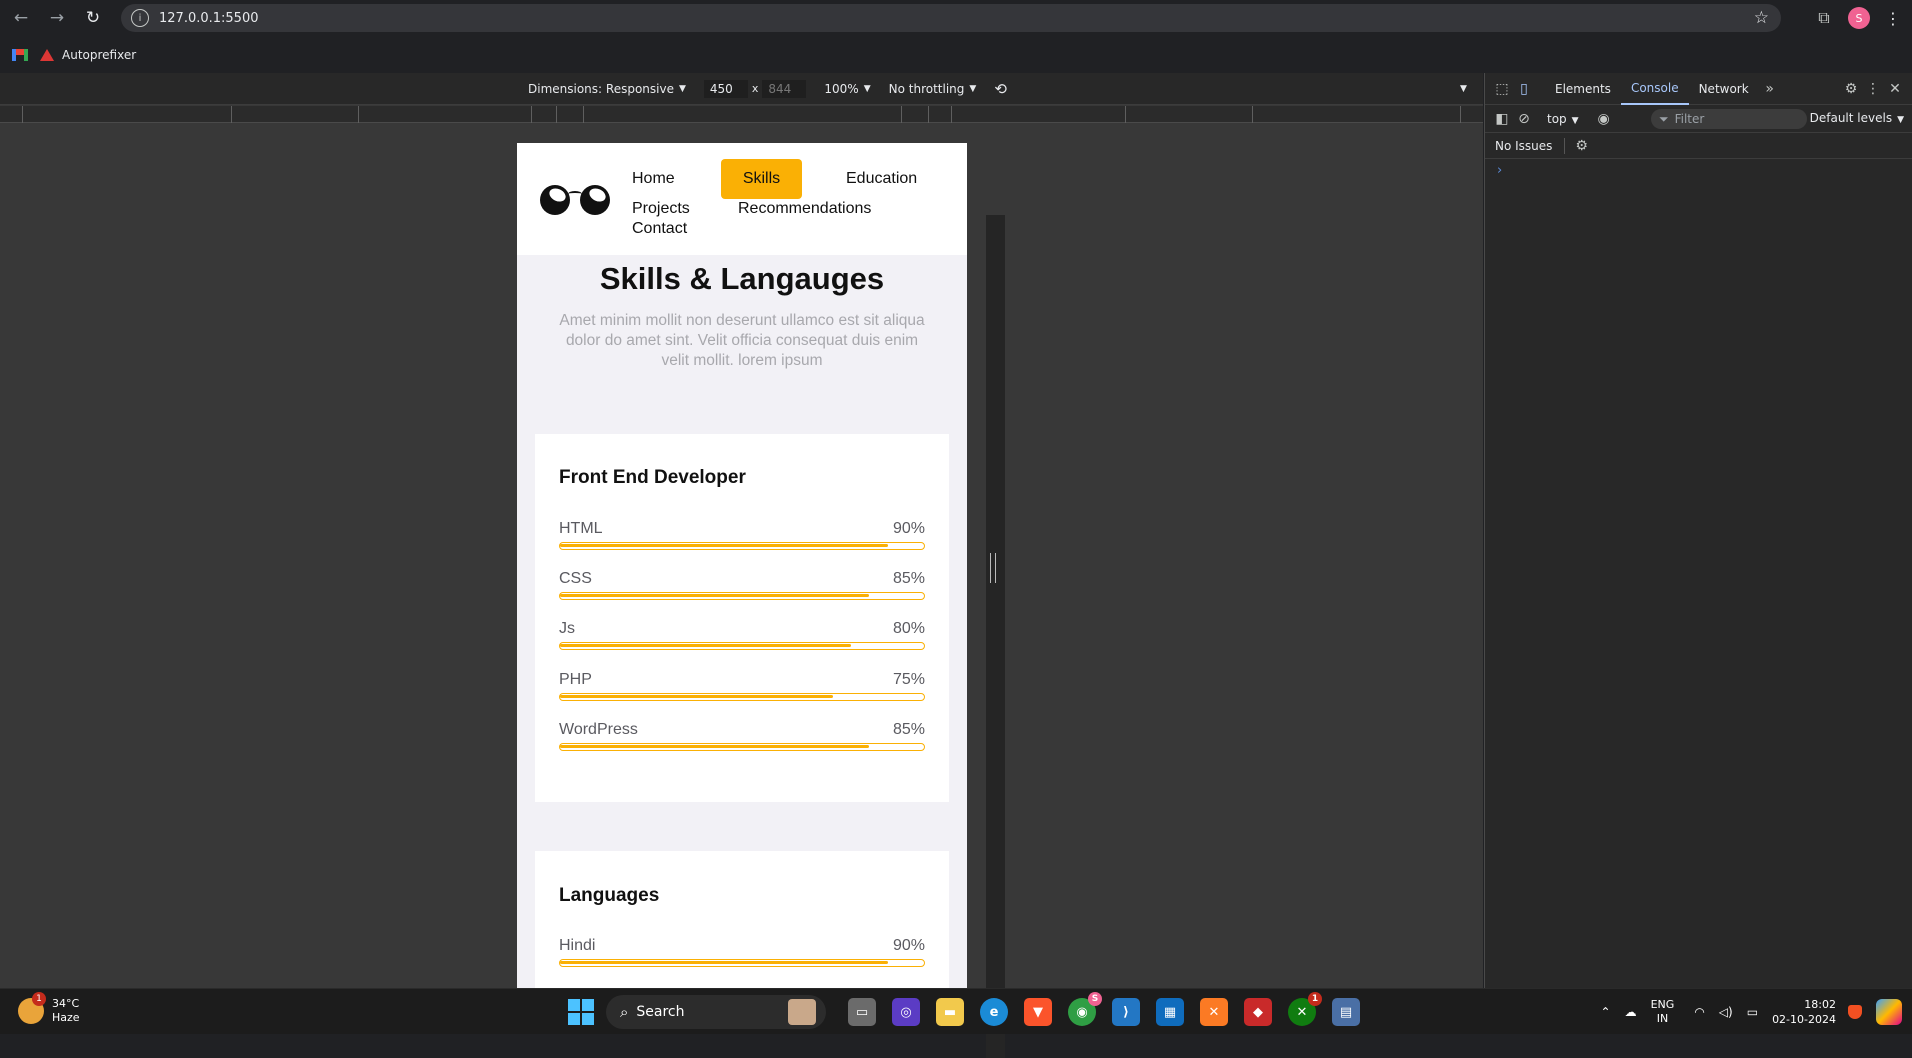  I want to click on volume-icon: ◁), so click(1726, 1012).